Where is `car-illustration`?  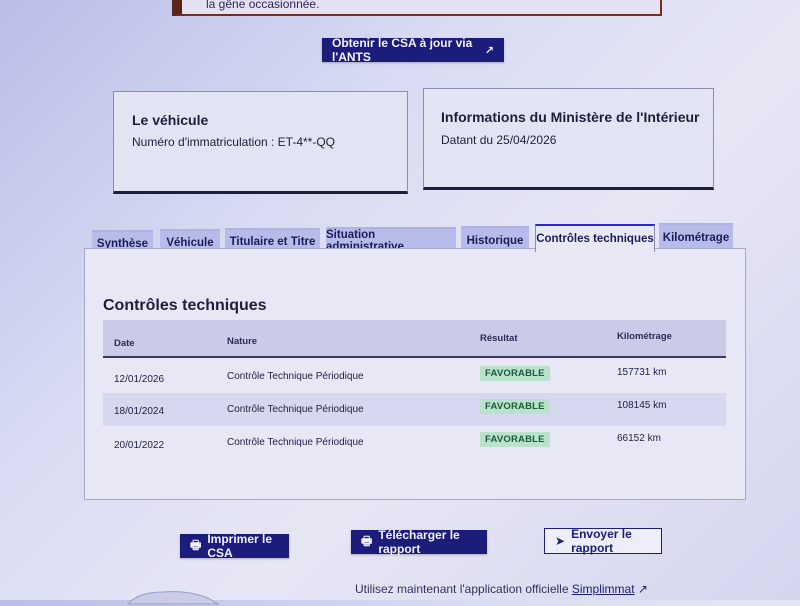 car-illustration is located at coordinates (173, 598).